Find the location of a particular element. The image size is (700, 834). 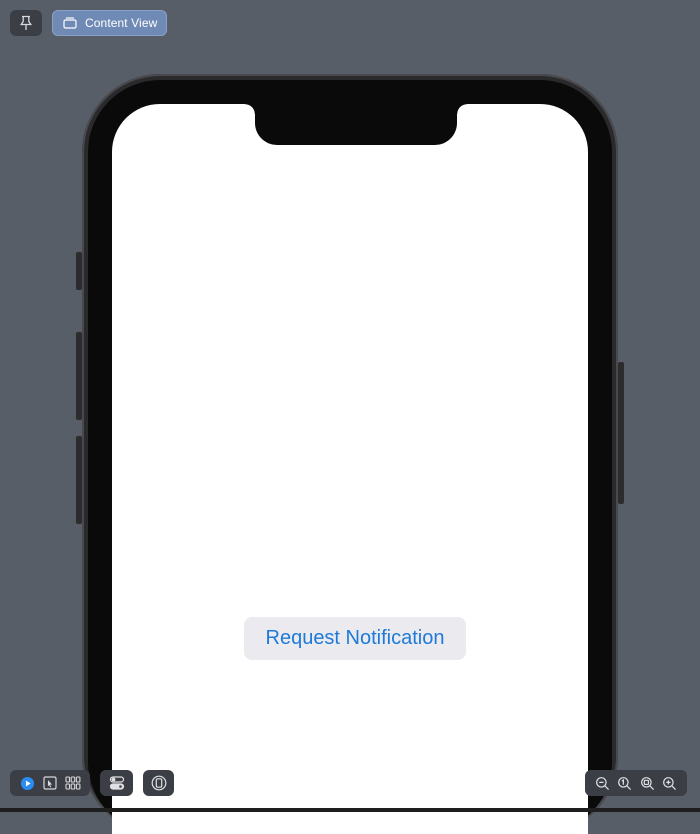

pin-button is located at coordinates (26, 23).